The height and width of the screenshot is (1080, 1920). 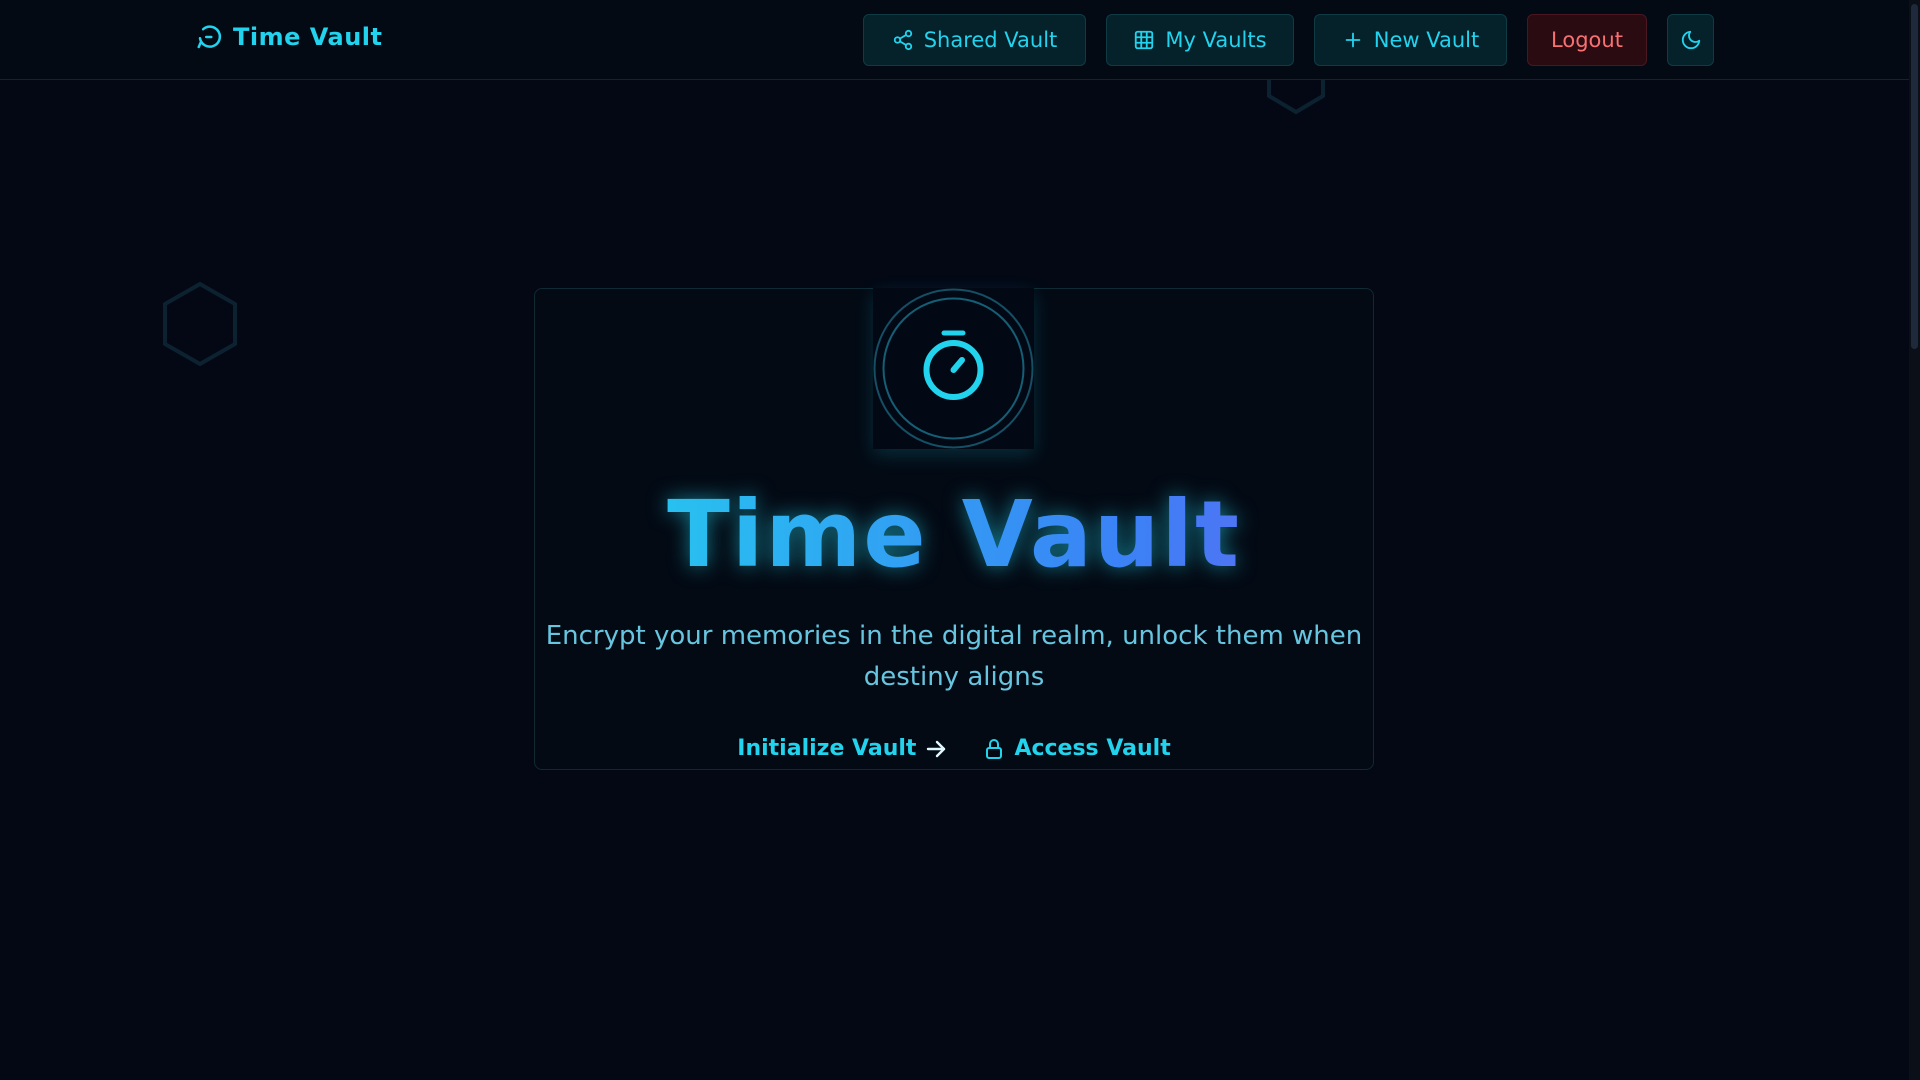 What do you see at coordinates (209, 37) in the screenshot?
I see `clock-rotate-icon` at bounding box center [209, 37].